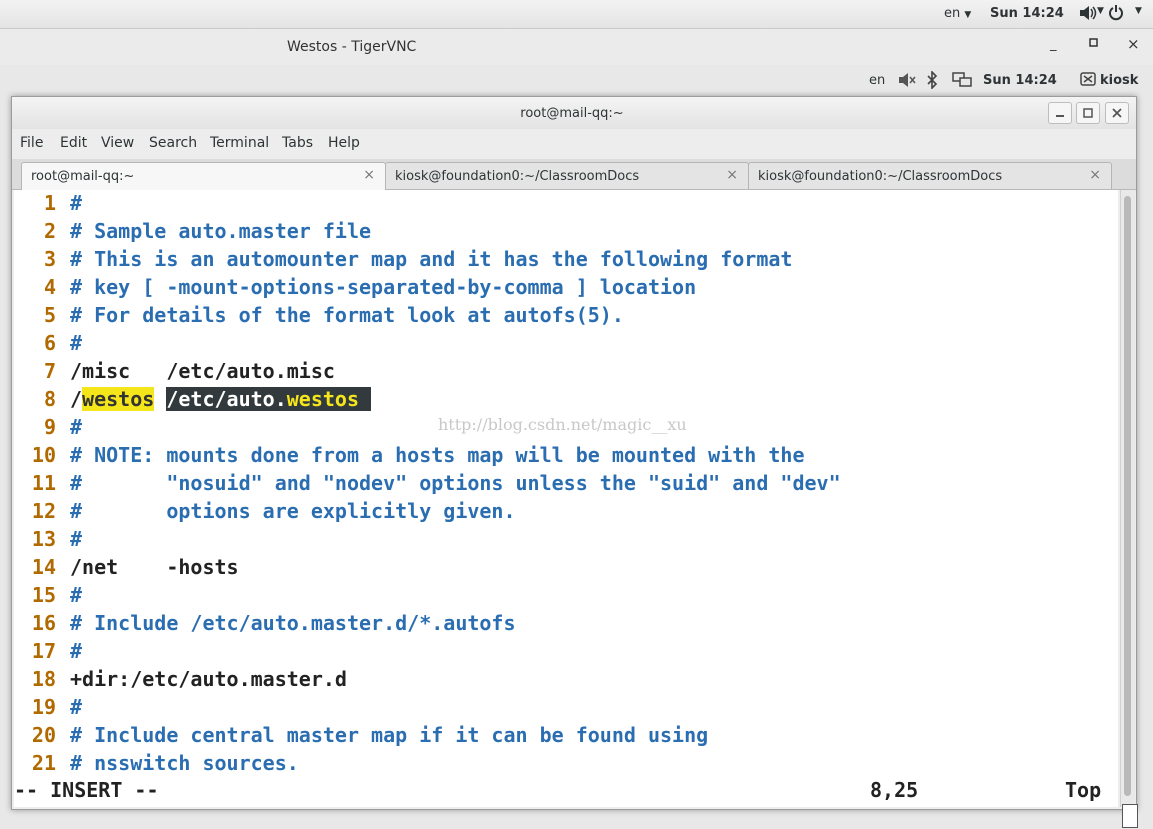  What do you see at coordinates (49, 371) in the screenshot?
I see `line-number: 7` at bounding box center [49, 371].